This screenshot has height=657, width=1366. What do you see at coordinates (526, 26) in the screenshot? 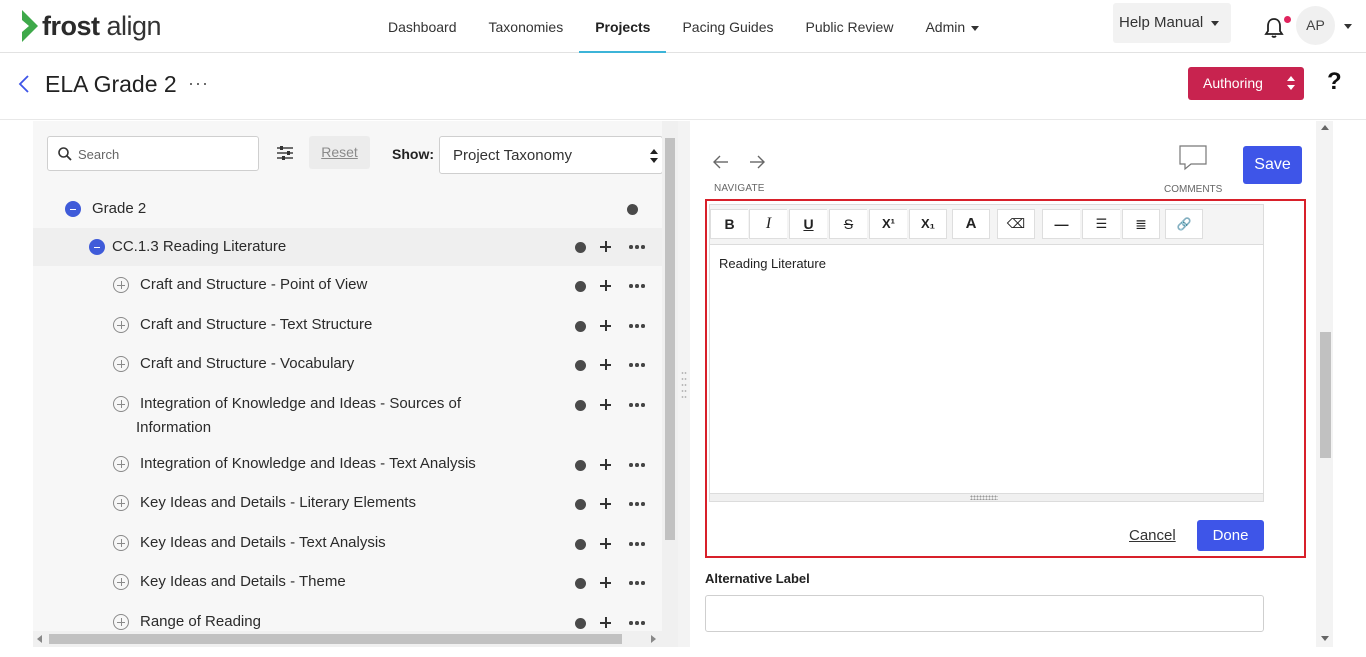
I see `nav-taxonomies: Taxonomies` at bounding box center [526, 26].